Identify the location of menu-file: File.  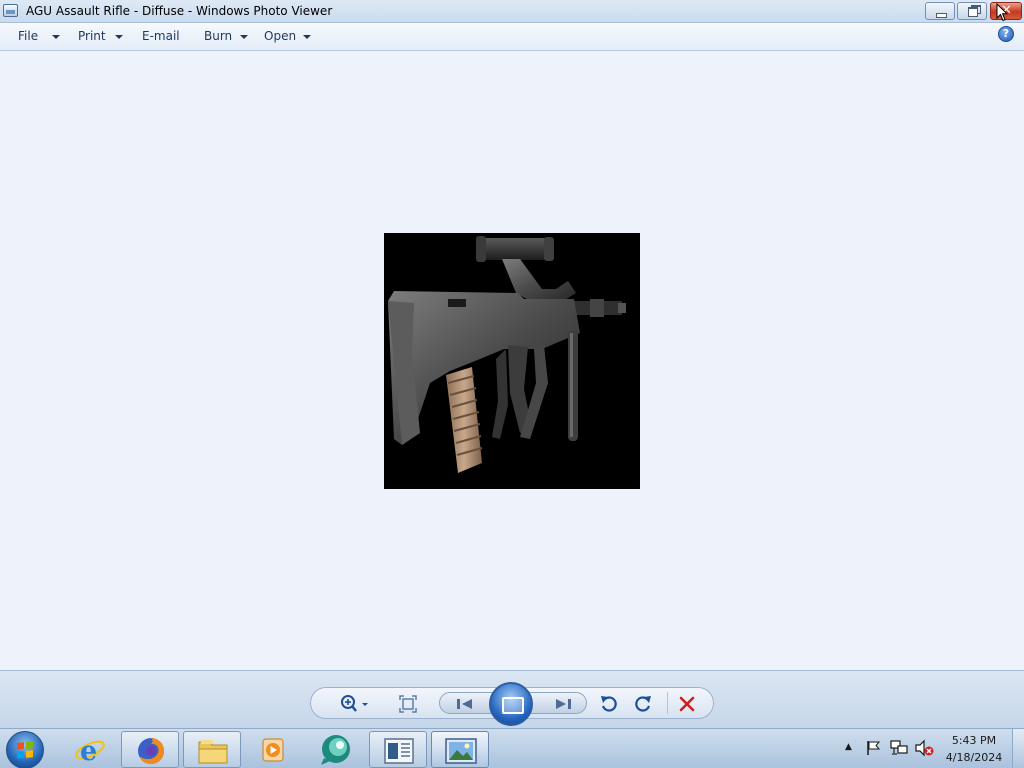
(28, 36).